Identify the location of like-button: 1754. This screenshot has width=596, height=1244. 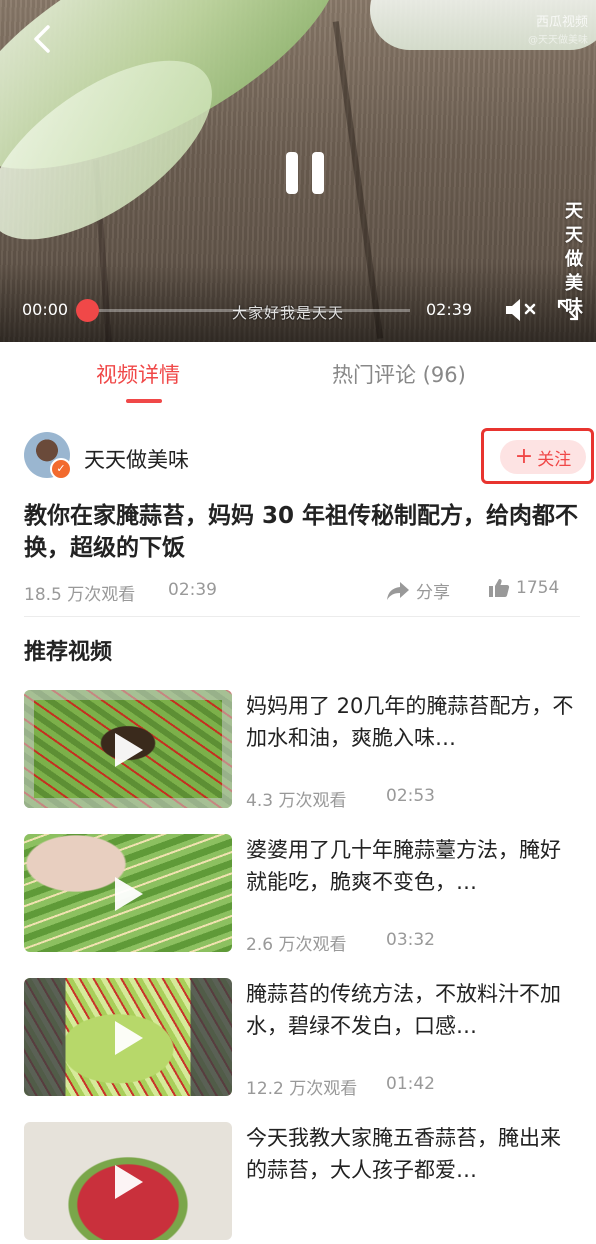
(523, 588).